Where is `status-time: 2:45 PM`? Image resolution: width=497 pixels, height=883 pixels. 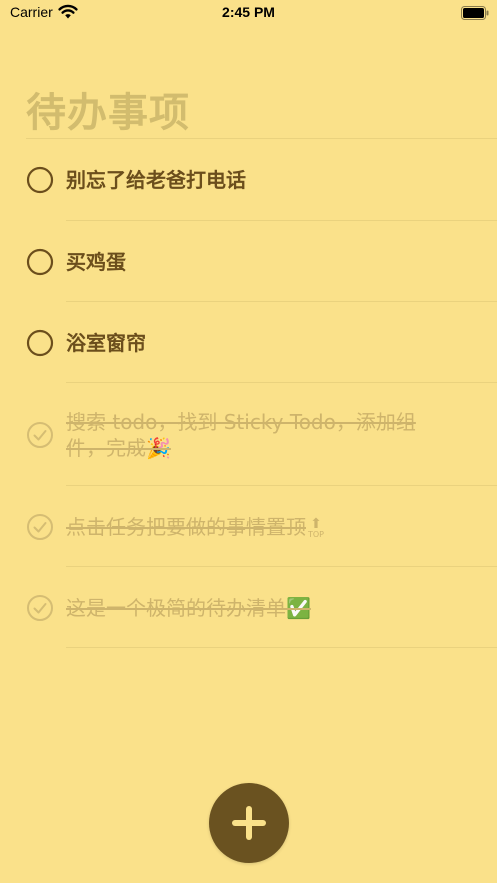
status-time: 2:45 PM is located at coordinates (248, 12).